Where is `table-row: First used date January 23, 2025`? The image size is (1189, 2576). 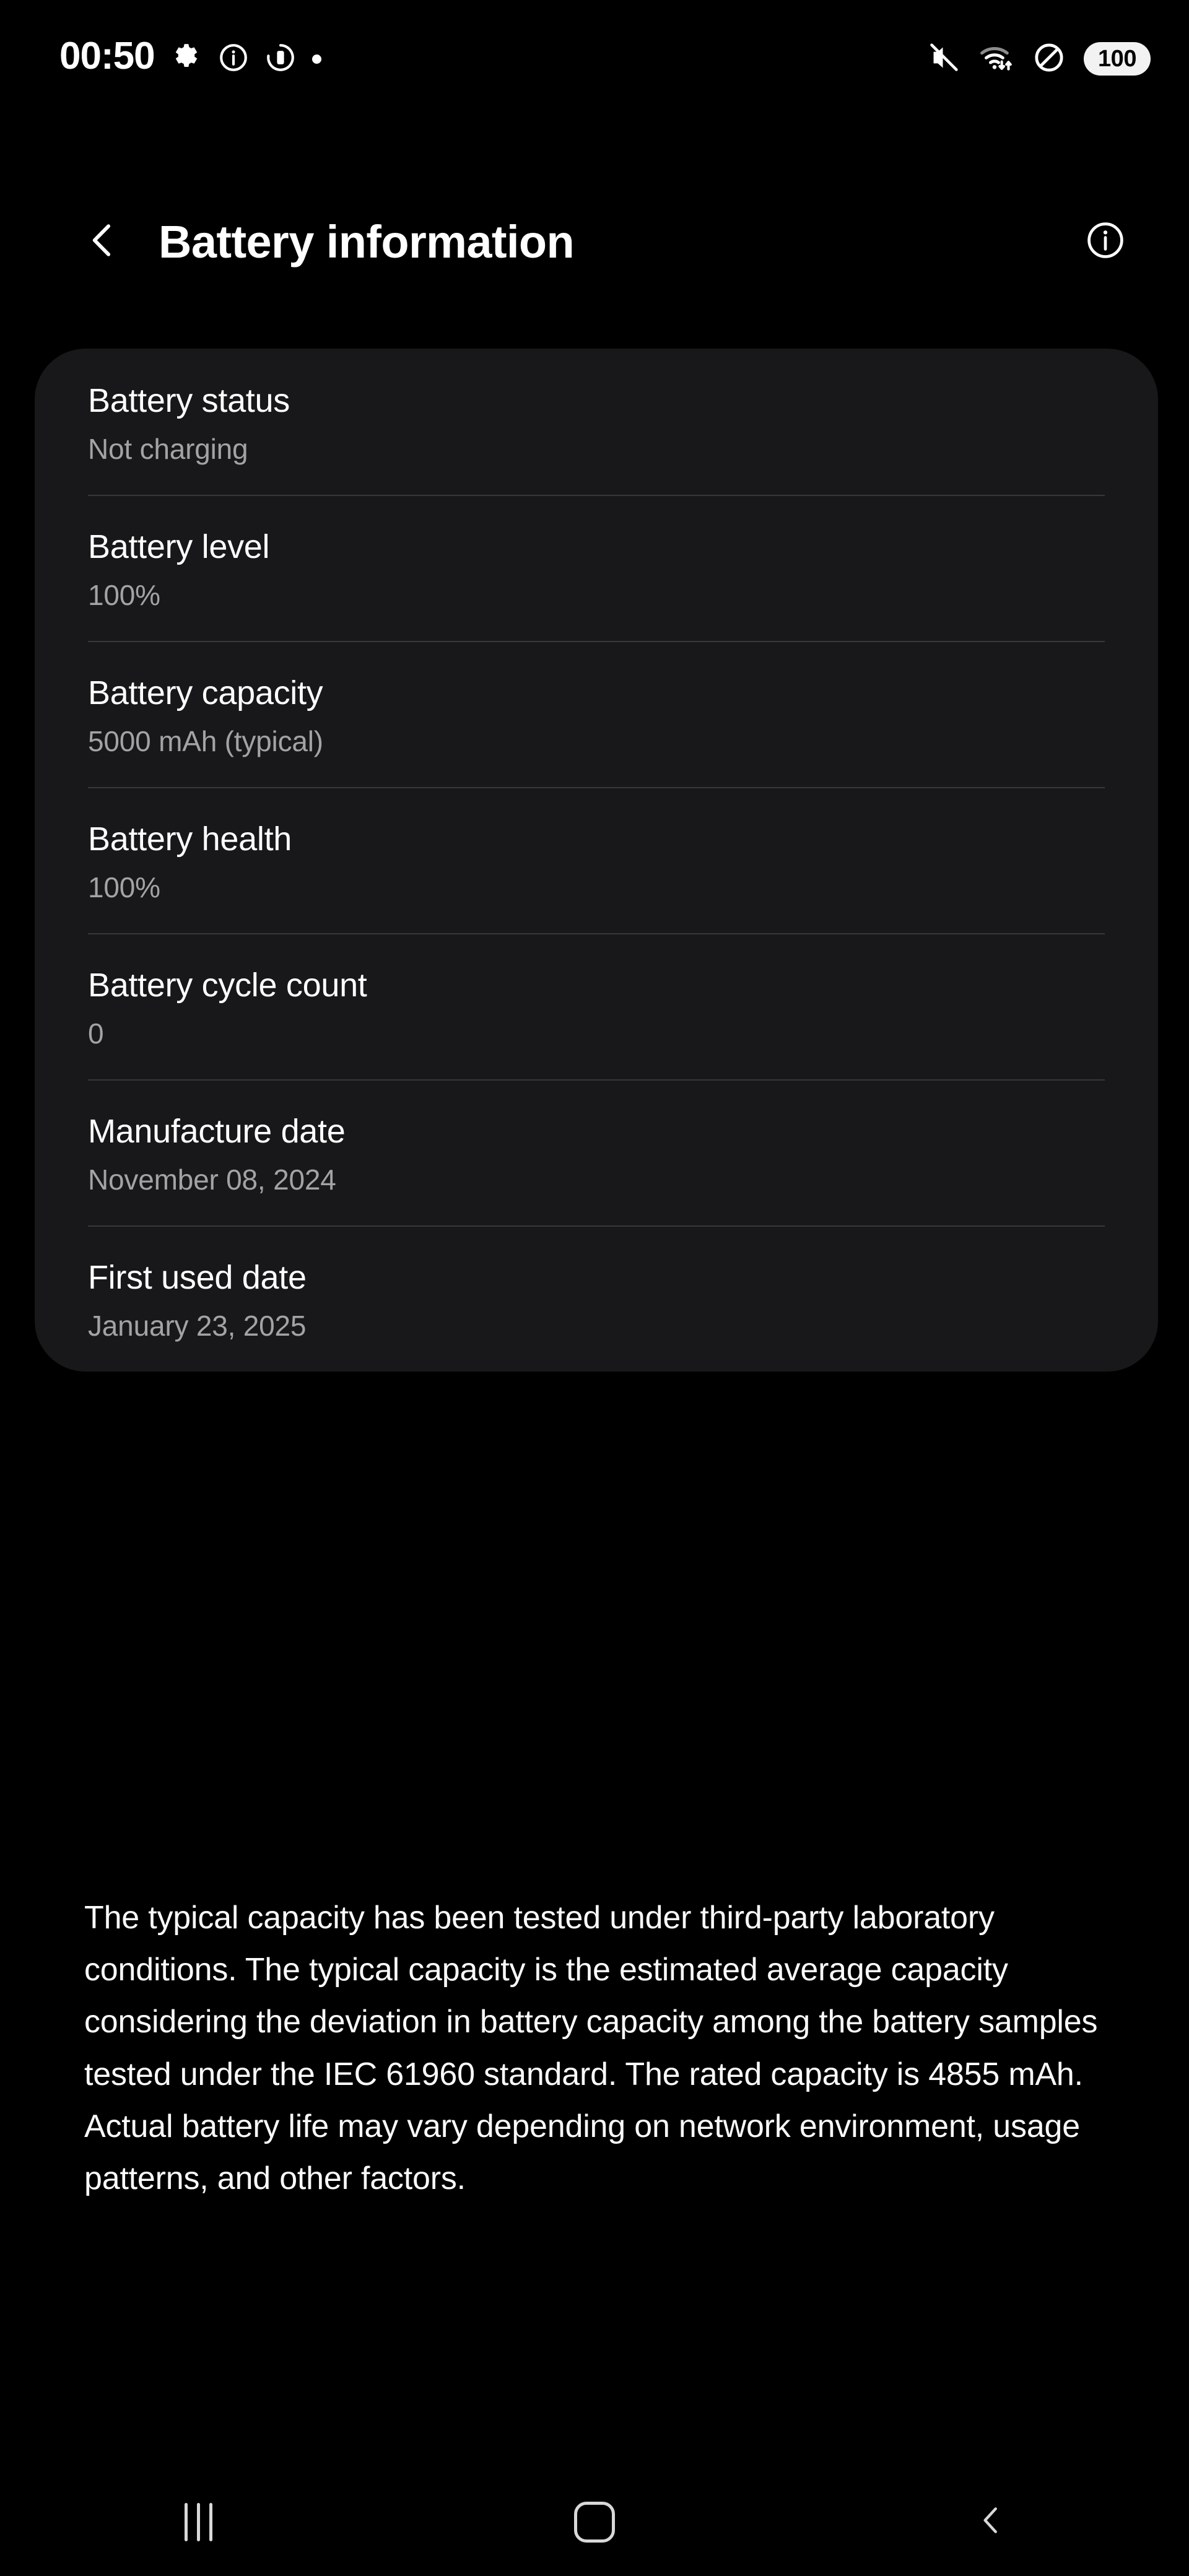
table-row: First used date January 23, 2025 is located at coordinates (596, 1298).